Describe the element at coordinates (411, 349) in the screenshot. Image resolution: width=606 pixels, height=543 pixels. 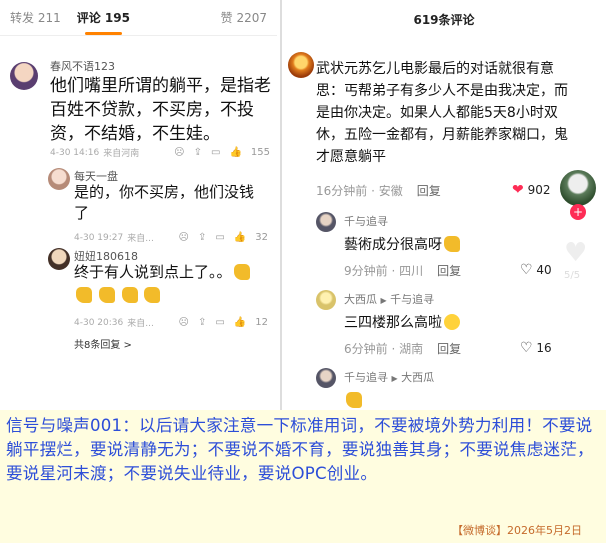
I see `reply-location: 湖南` at that location.